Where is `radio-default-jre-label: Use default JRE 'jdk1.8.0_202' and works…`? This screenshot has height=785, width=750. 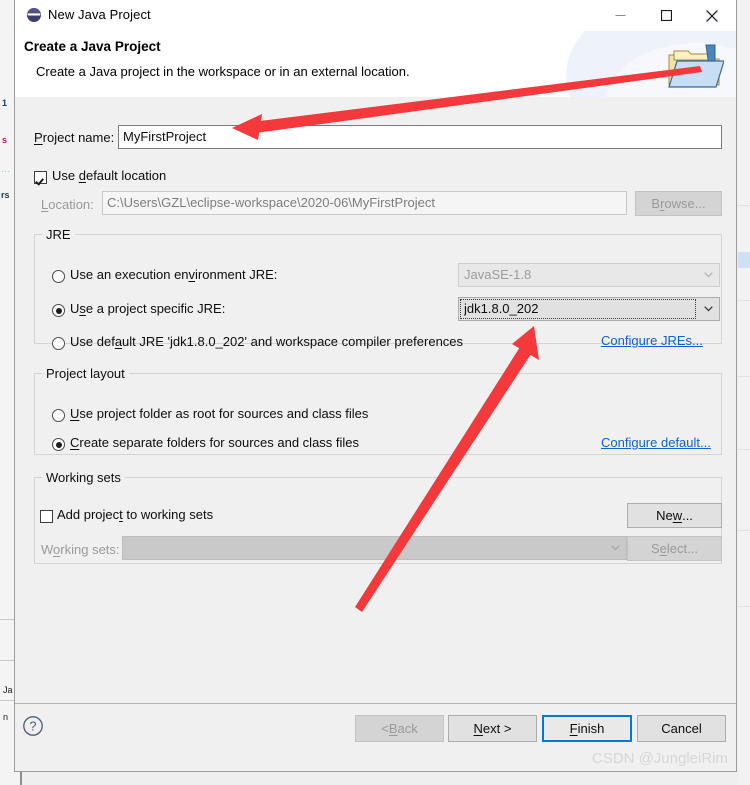
radio-default-jre-label: Use default JRE 'jdk1.8.0_202' and works… is located at coordinates (267, 341).